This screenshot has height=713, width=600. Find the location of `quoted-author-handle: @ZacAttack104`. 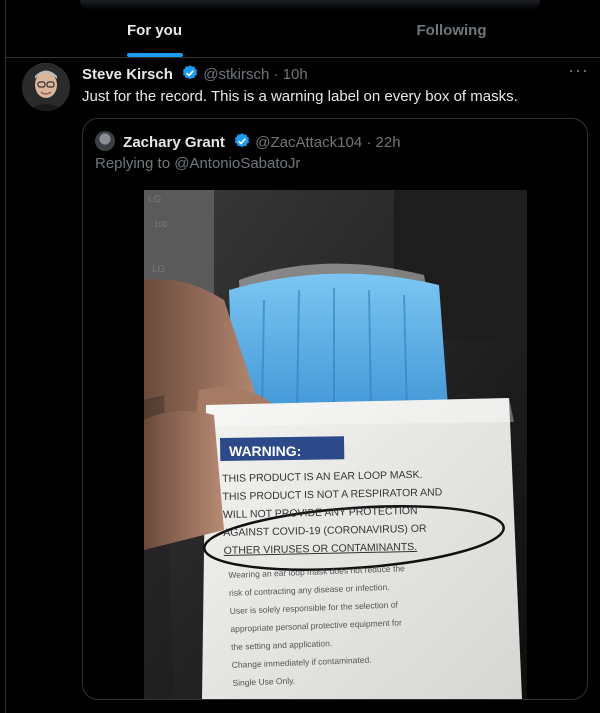

quoted-author-handle: @ZacAttack104 is located at coordinates (308, 142).